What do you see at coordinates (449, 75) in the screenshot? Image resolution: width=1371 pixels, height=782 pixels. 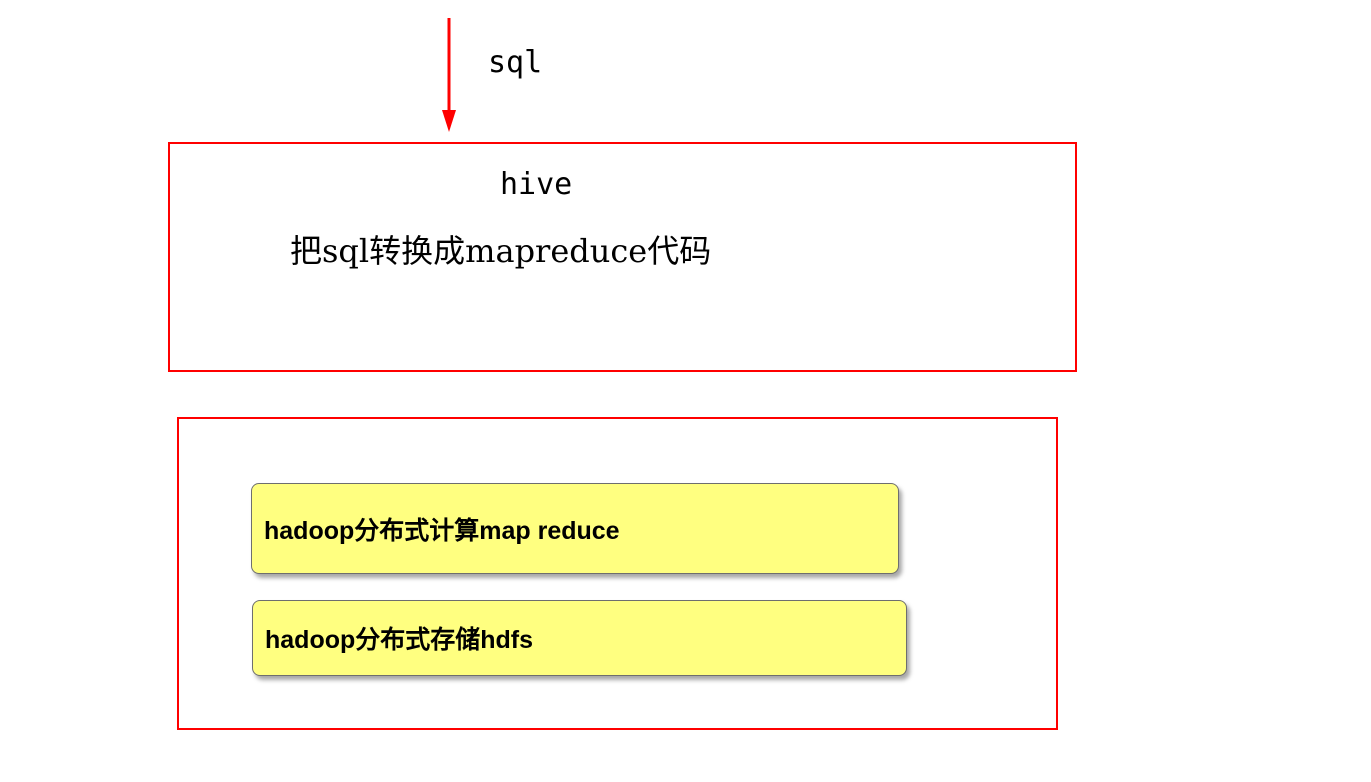 I see `down-arrow-icon` at bounding box center [449, 75].